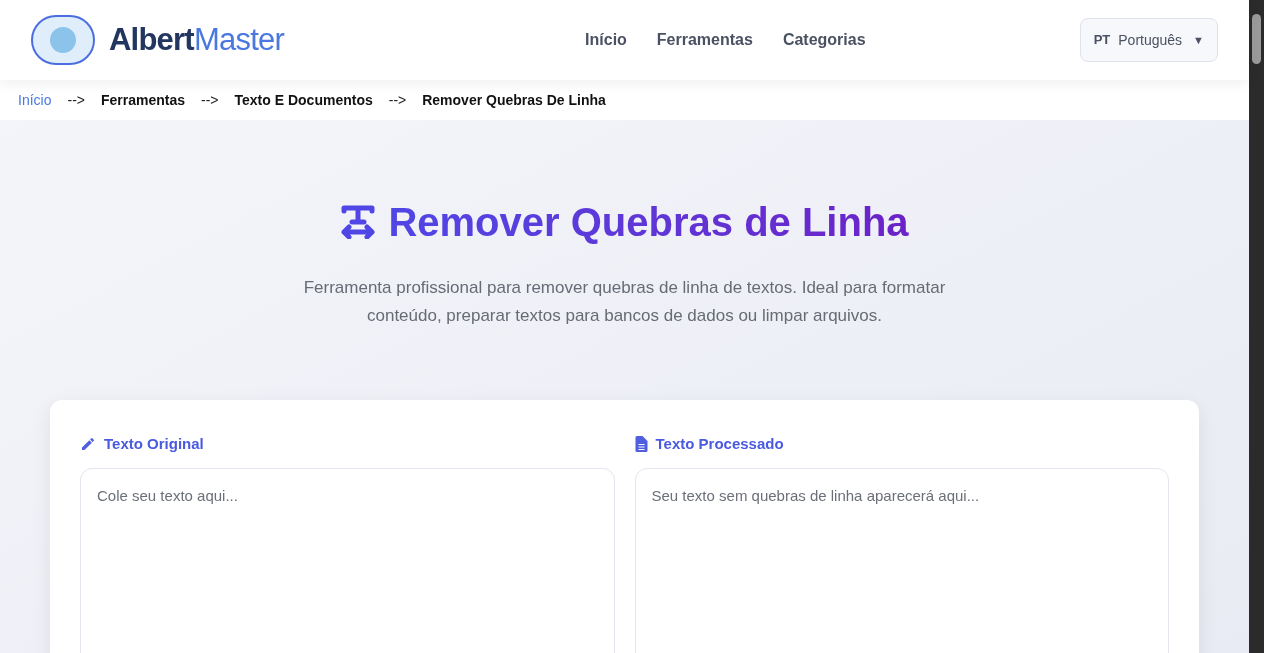 This screenshot has height=653, width=1264. What do you see at coordinates (719, 444) in the screenshot?
I see `panel-label: Texto Processado` at bounding box center [719, 444].